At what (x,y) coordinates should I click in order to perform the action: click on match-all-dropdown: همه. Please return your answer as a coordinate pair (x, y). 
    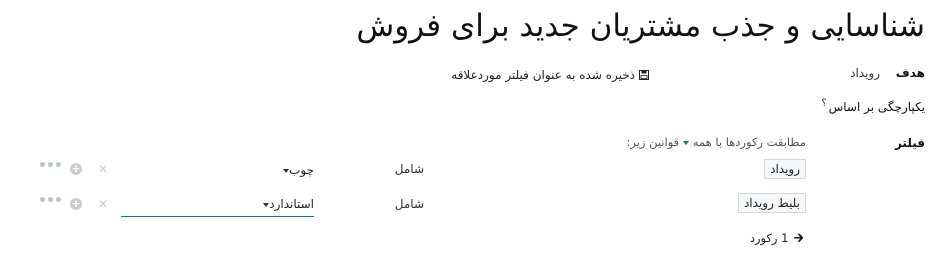
    Looking at the image, I should click on (697, 142).